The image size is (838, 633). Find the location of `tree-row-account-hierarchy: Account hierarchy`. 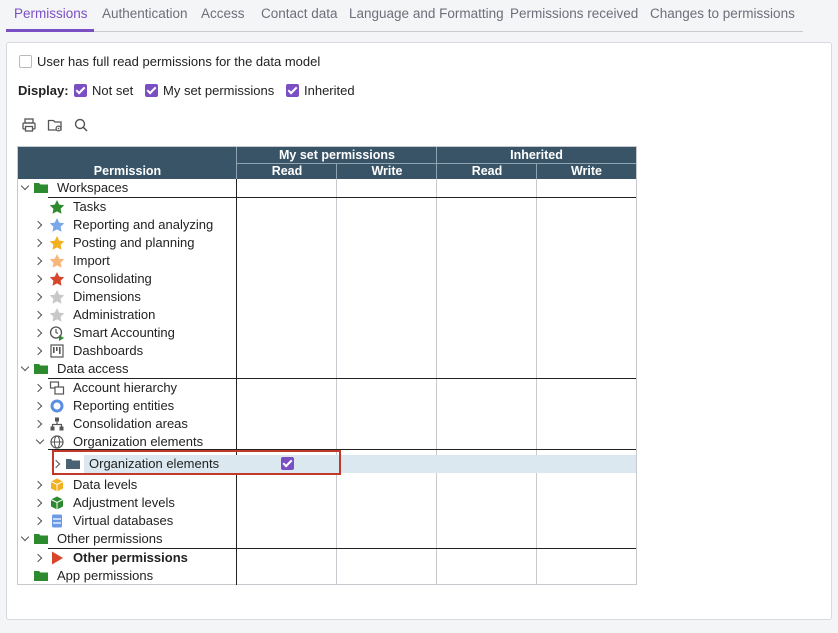

tree-row-account-hierarchy: Account hierarchy is located at coordinates (110, 388).